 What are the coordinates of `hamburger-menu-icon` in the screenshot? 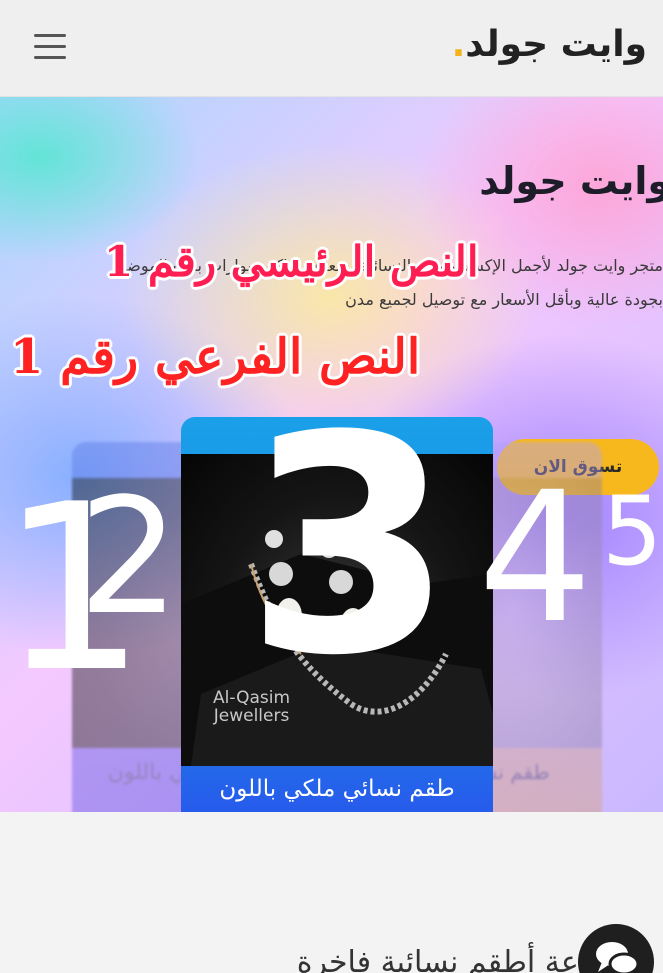 It's located at (50, 47).